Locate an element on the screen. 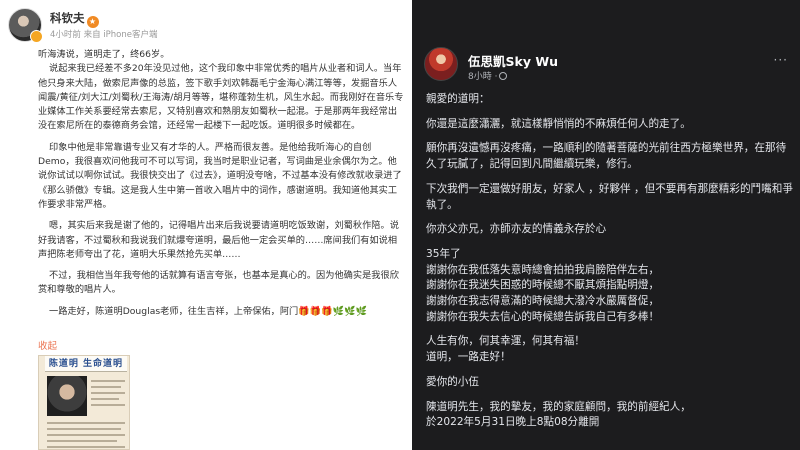 This screenshot has height=450, width=800. post-line: 35年了 is located at coordinates (443, 253).